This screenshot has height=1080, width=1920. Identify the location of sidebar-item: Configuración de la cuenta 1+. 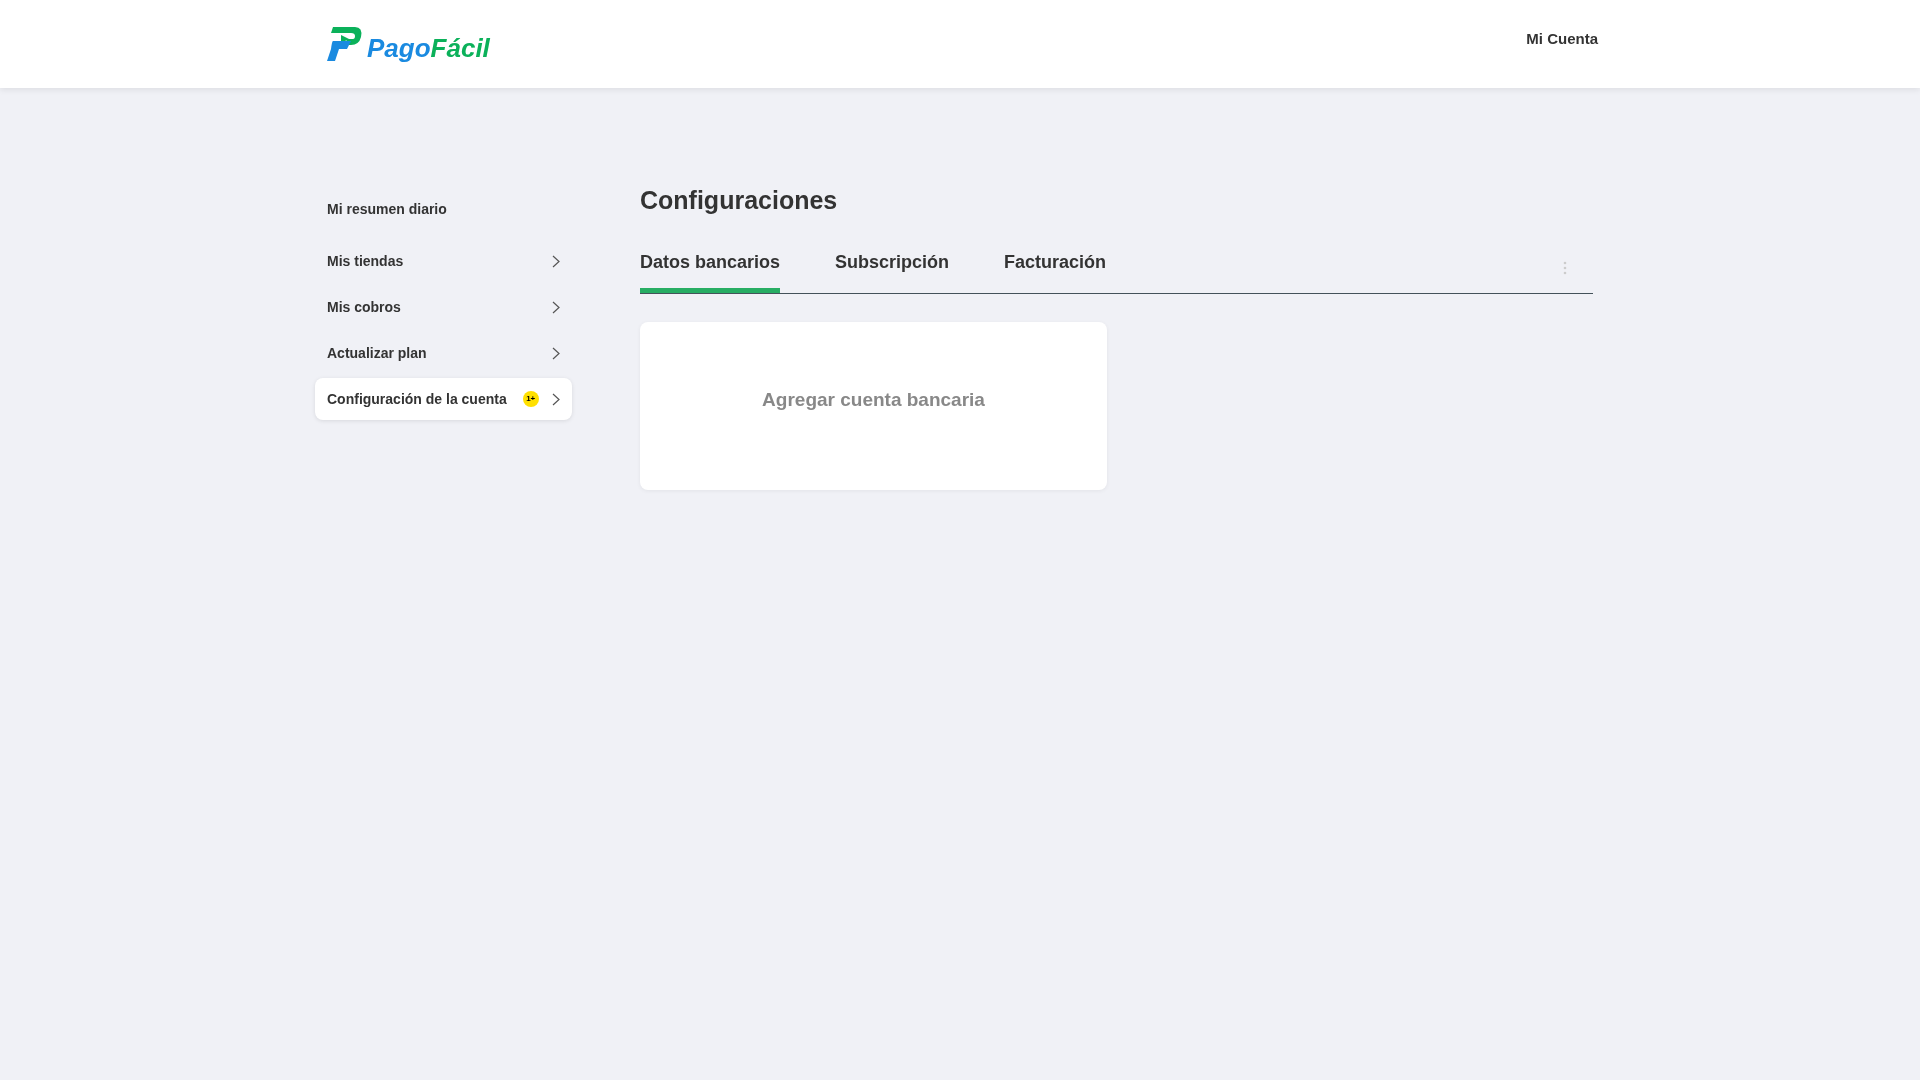
(443, 399).